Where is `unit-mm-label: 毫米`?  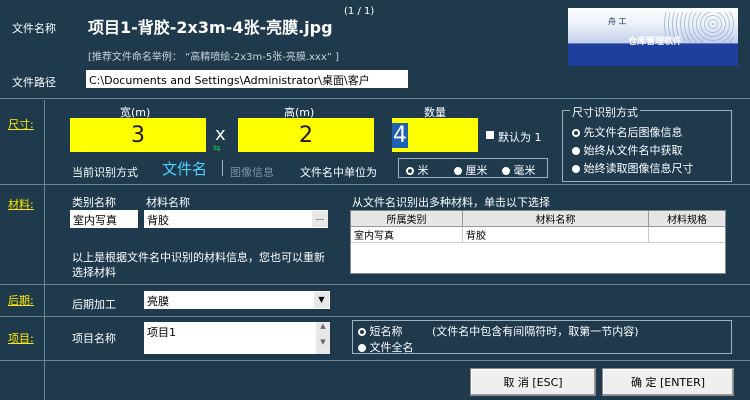 unit-mm-label: 毫米 is located at coordinates (524, 170).